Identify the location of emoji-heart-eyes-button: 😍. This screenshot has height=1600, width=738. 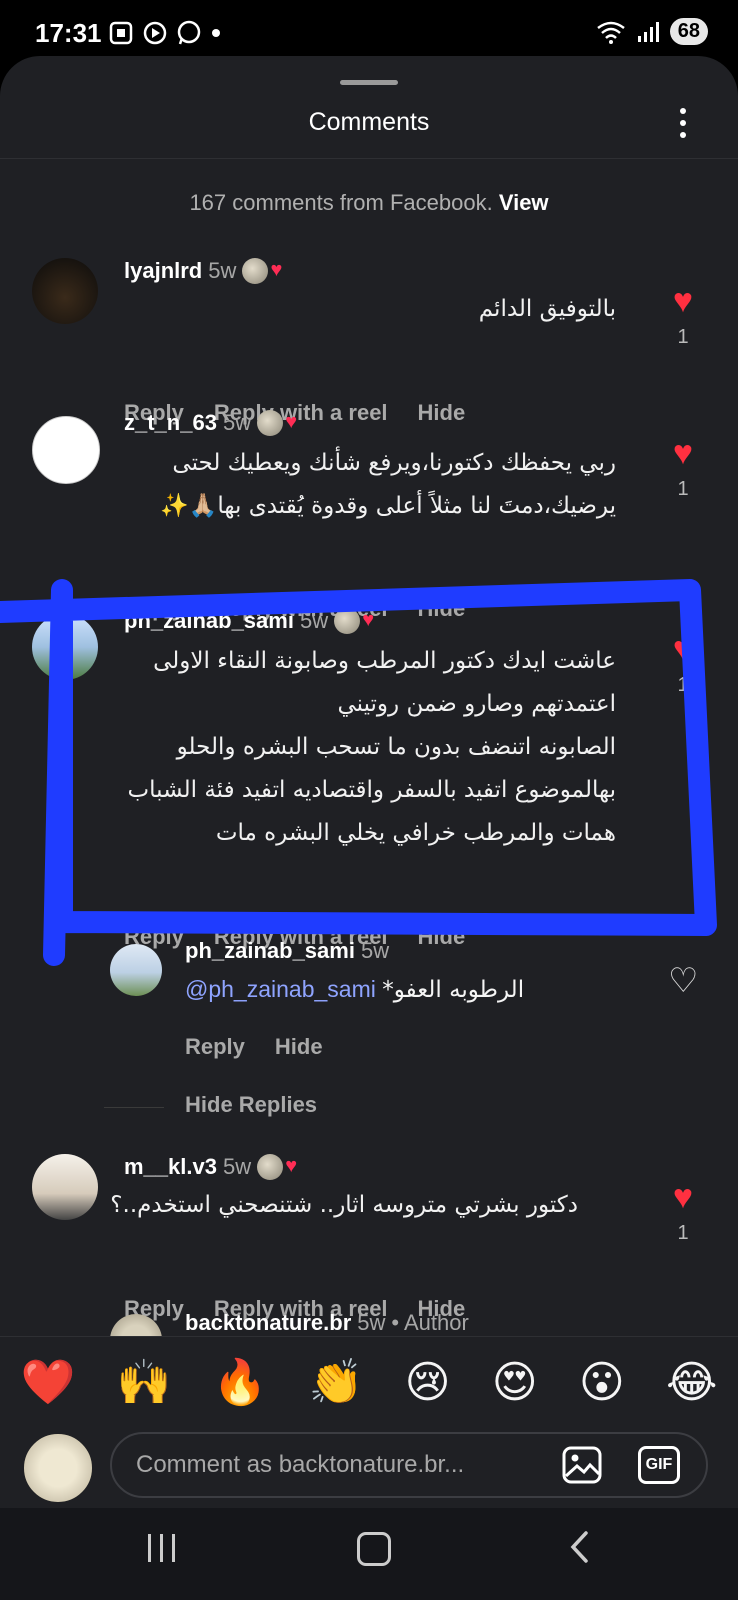
(515, 1382).